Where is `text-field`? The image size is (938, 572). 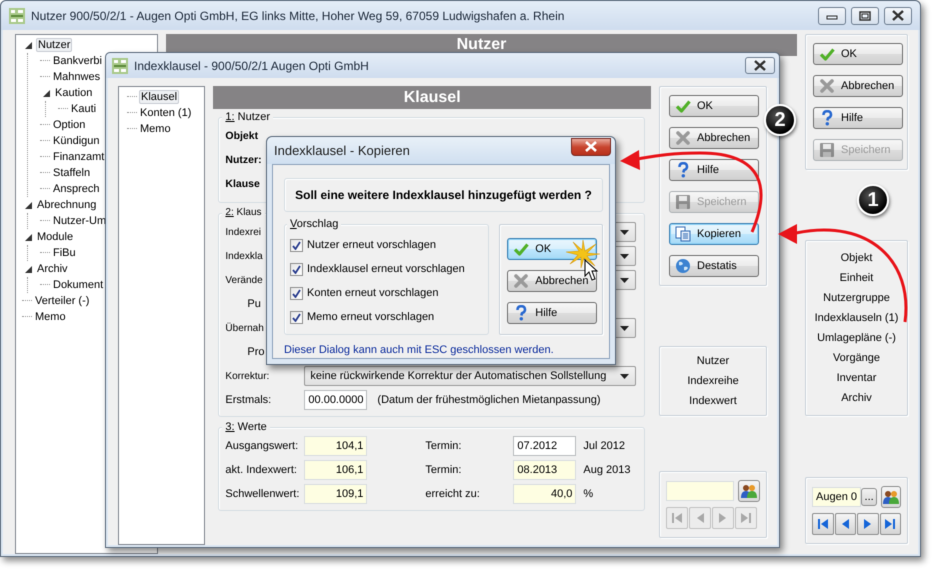 text-field is located at coordinates (700, 491).